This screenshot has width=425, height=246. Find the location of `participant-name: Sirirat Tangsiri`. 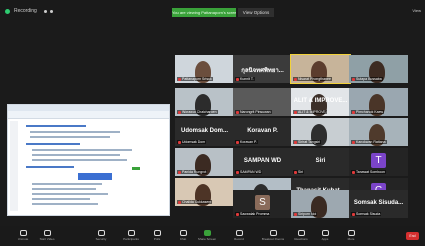

participant-name: Sirirat Tangsiri is located at coordinates (309, 142).